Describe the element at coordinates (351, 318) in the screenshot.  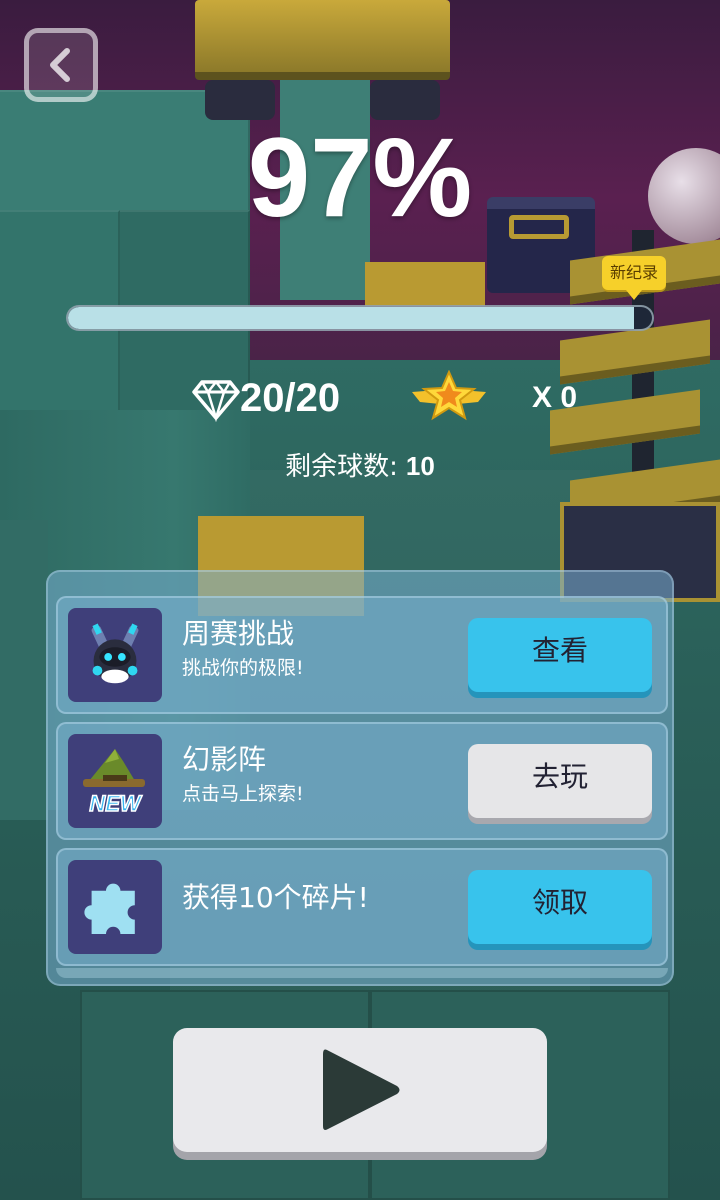
I see `progress-fill` at that location.